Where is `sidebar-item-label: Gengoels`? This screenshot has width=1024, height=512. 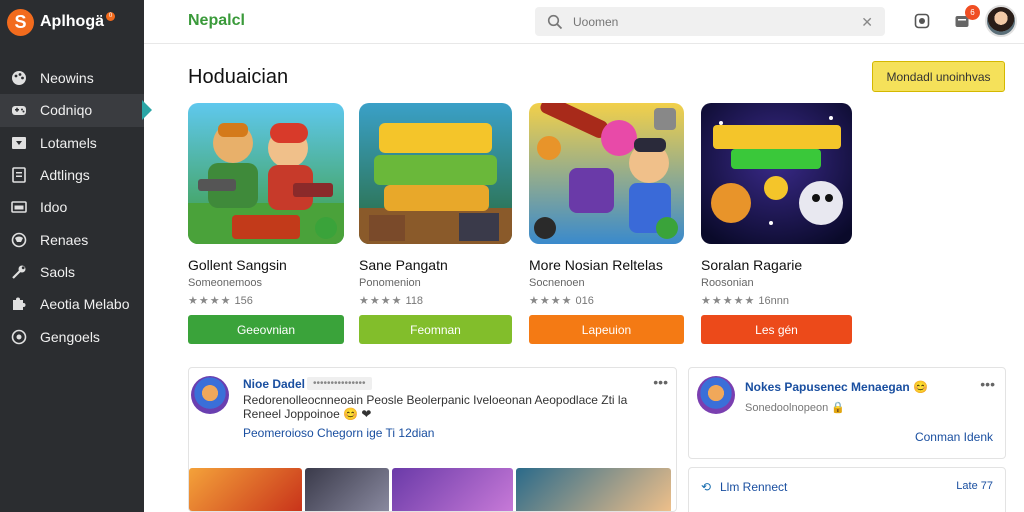 sidebar-item-label: Gengoels is located at coordinates (70, 336).